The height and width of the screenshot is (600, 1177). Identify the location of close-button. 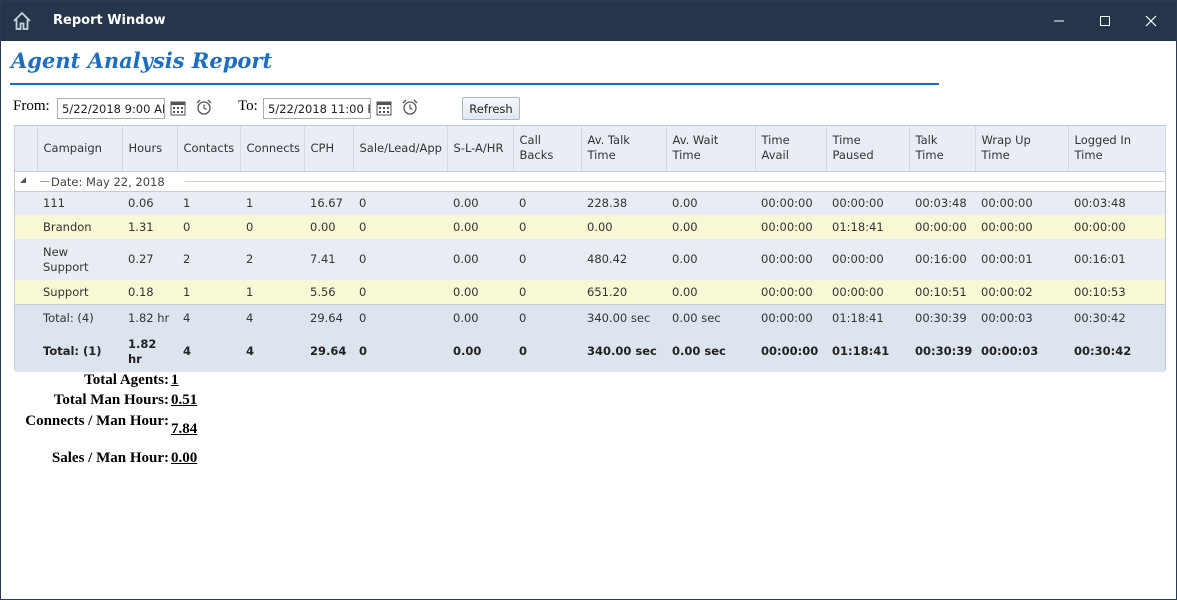
(1151, 21).